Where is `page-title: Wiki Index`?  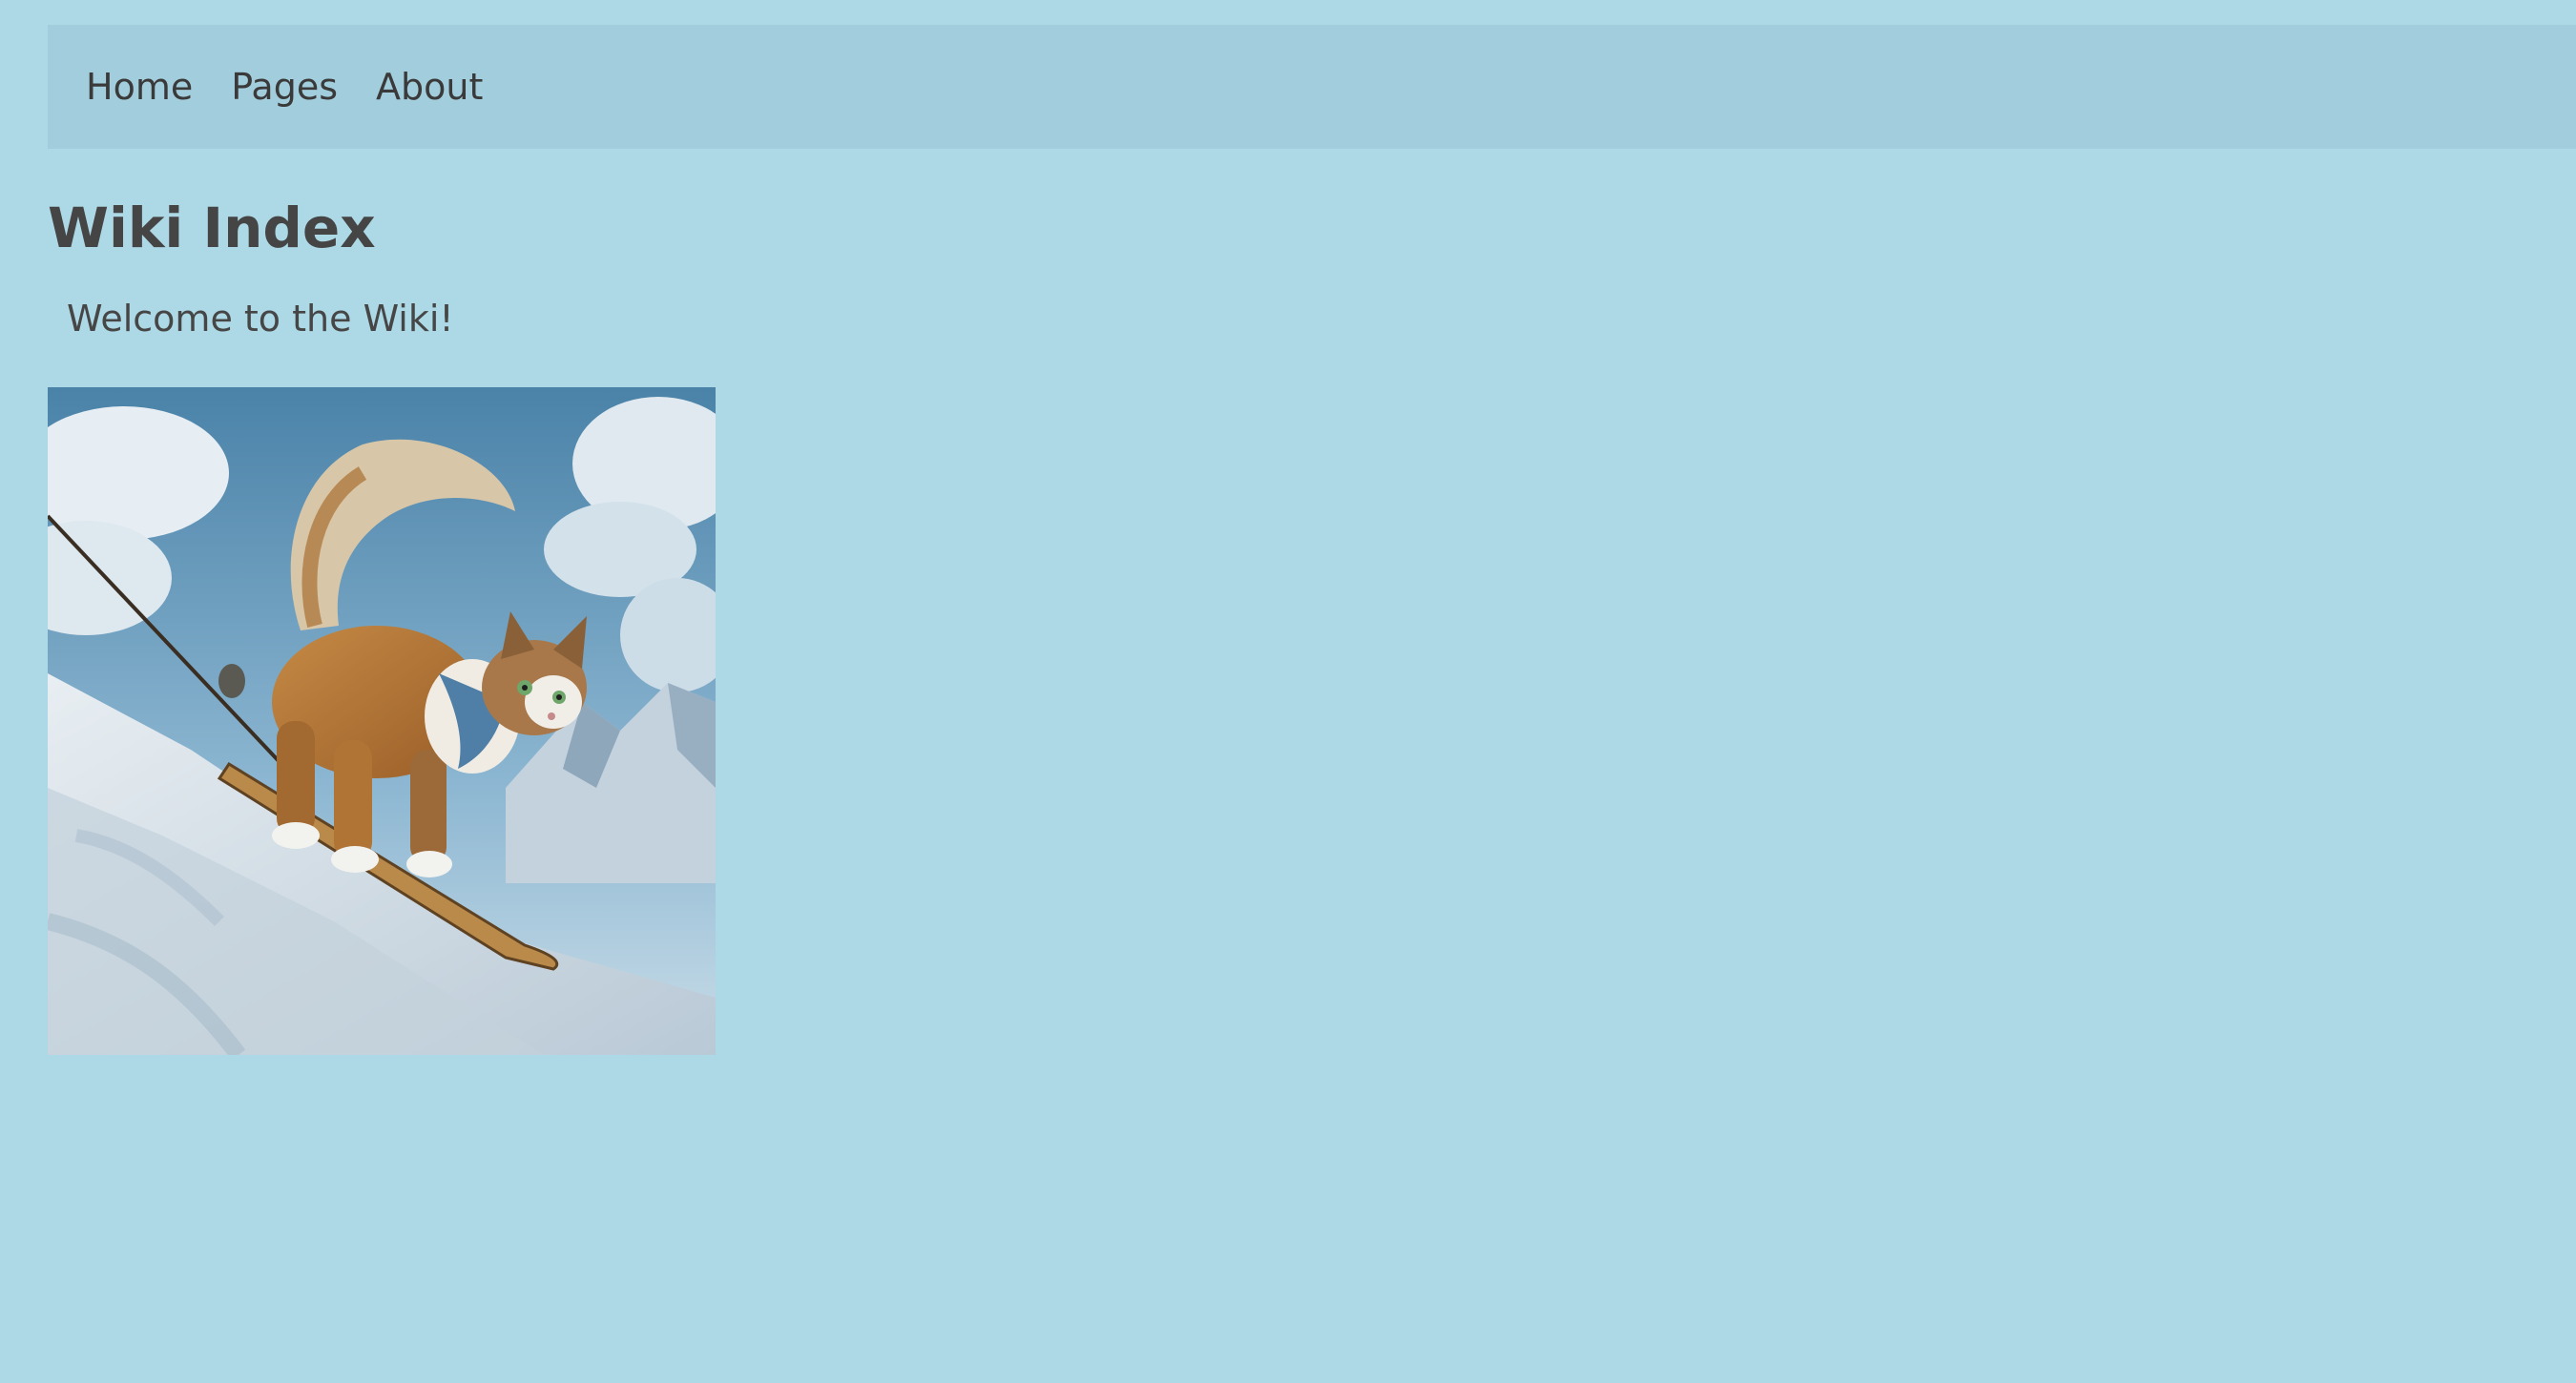 page-title: Wiki Index is located at coordinates (212, 228).